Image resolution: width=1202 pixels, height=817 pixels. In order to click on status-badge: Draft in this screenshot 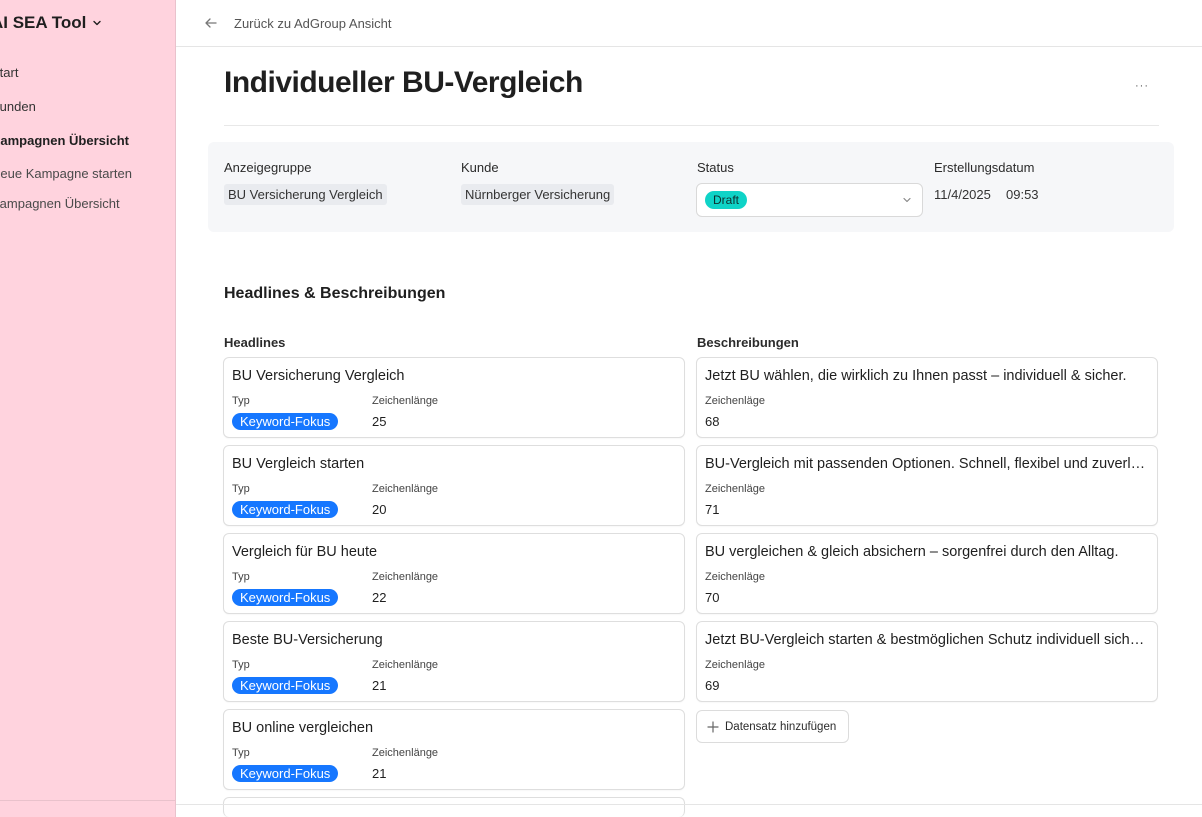, I will do `click(726, 200)`.